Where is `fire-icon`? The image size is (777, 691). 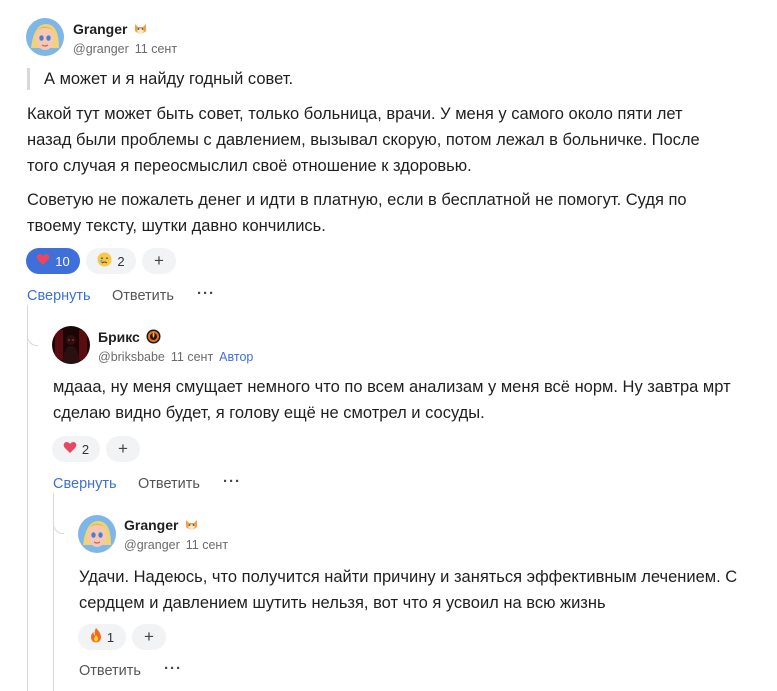 fire-icon is located at coordinates (96, 637).